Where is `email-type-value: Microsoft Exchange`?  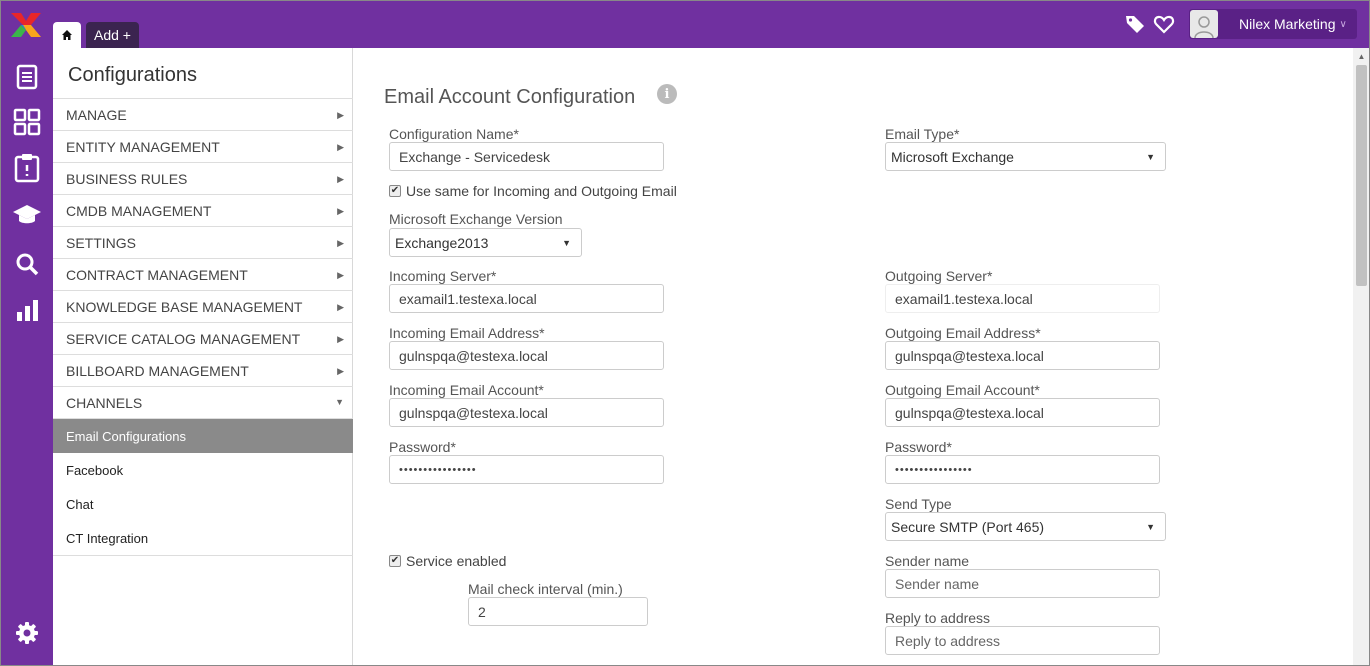 email-type-value: Microsoft Exchange is located at coordinates (952, 156).